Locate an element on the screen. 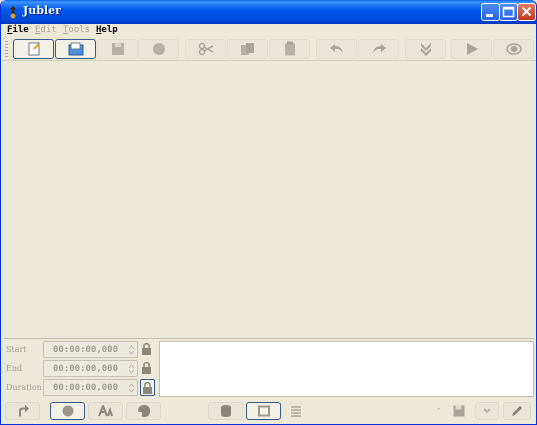  chevron-down-icon is located at coordinates (487, 411).